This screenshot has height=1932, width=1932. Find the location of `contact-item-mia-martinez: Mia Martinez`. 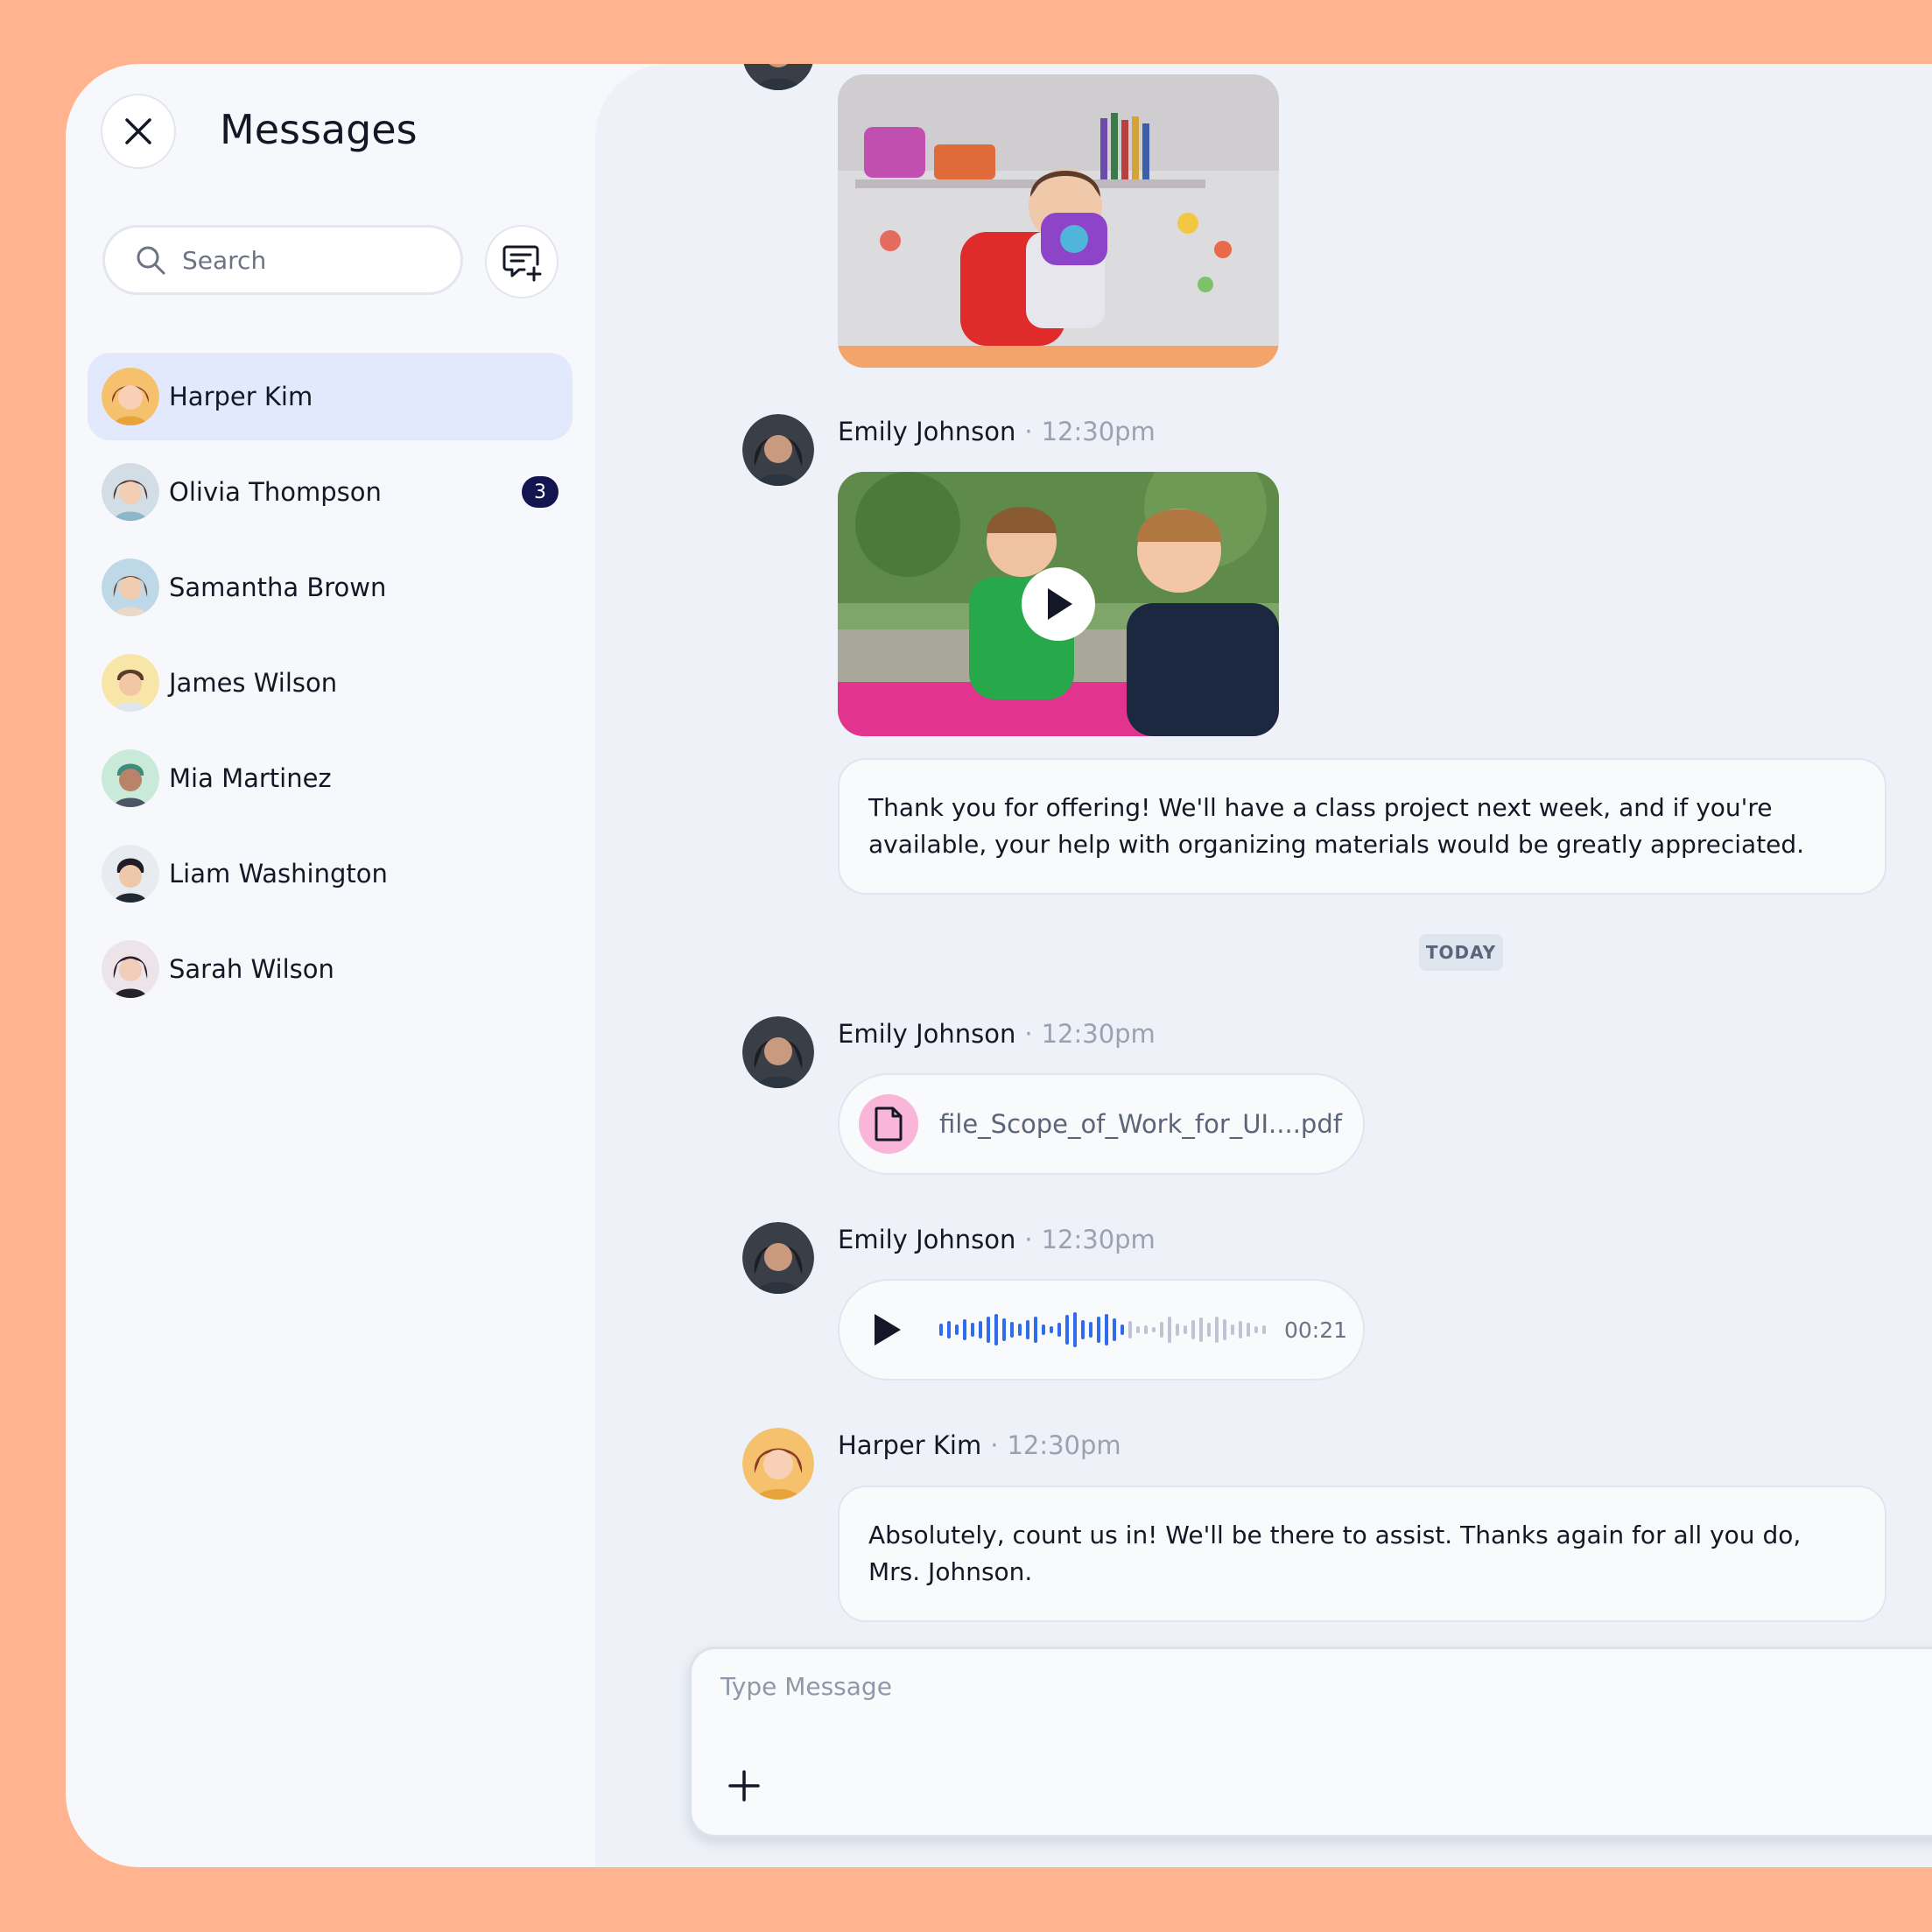

contact-item-mia-martinez: Mia Martinez is located at coordinates (330, 778).